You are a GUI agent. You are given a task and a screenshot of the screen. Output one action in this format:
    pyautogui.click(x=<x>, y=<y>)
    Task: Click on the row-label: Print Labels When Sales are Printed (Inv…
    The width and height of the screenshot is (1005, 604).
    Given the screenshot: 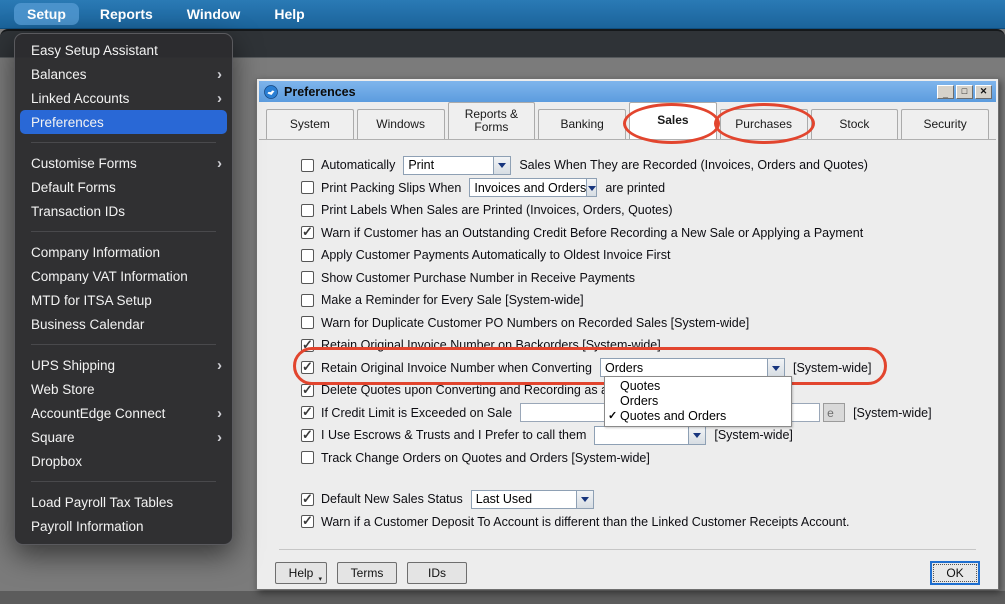 What is the action you would take?
    pyautogui.click(x=497, y=210)
    